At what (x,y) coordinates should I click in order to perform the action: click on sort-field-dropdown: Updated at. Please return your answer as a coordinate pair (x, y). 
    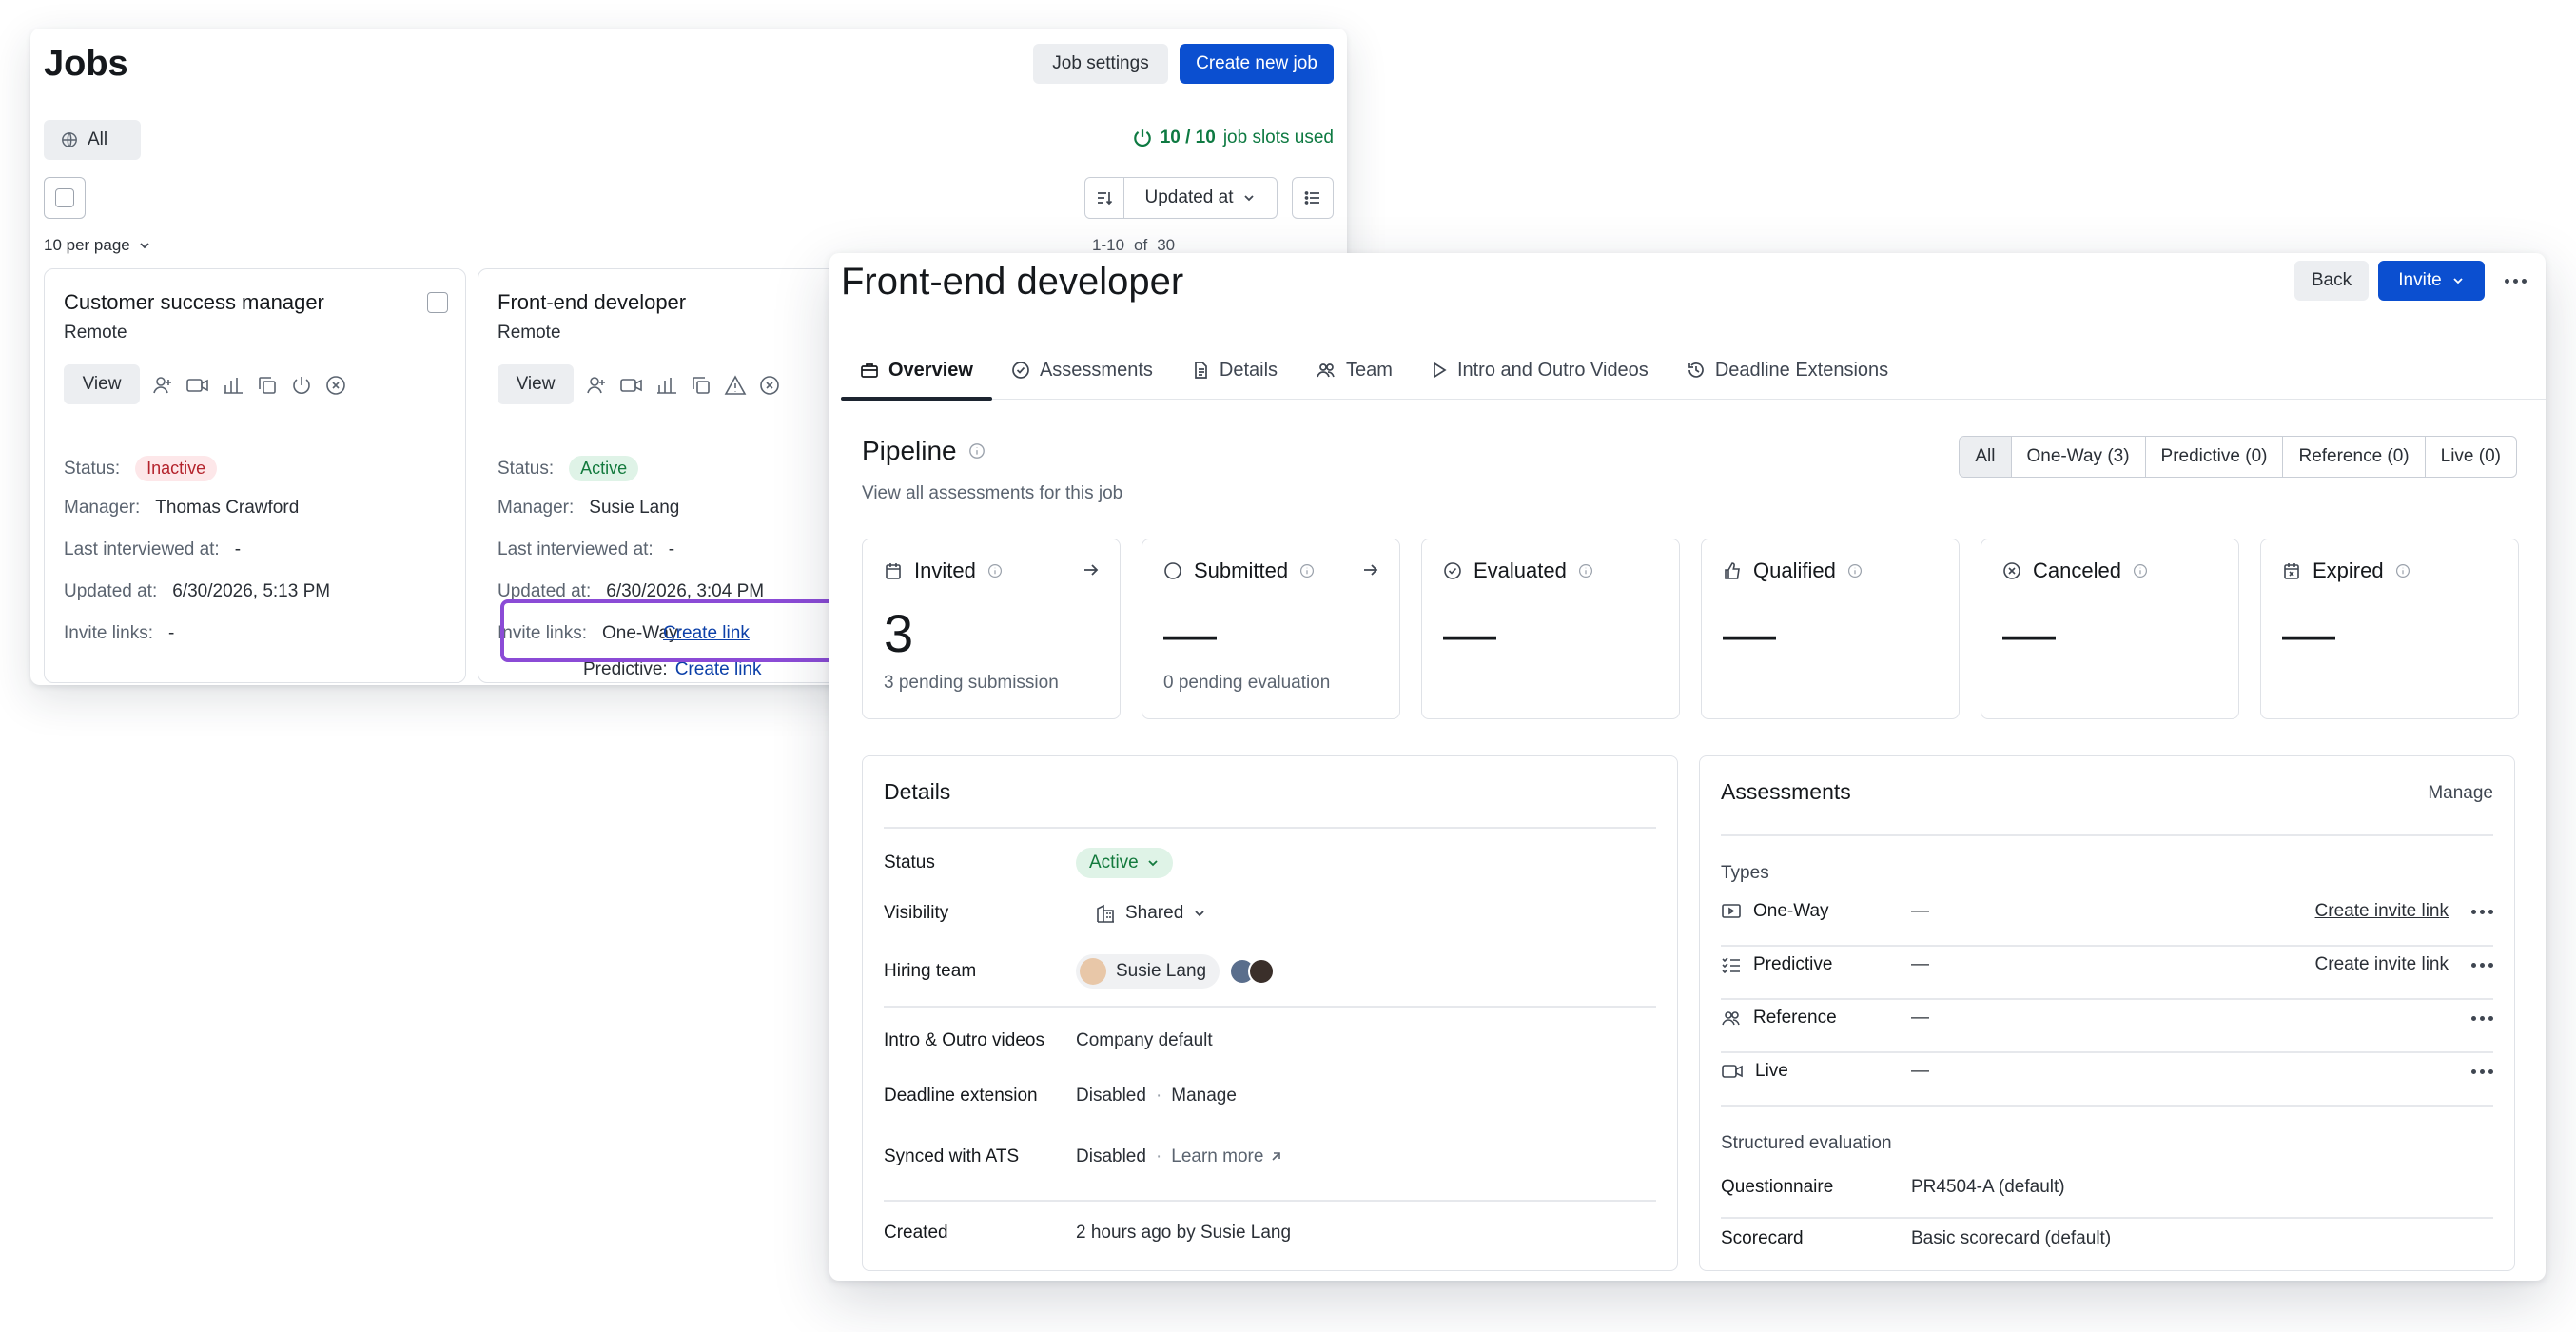
    Looking at the image, I should click on (1201, 198).